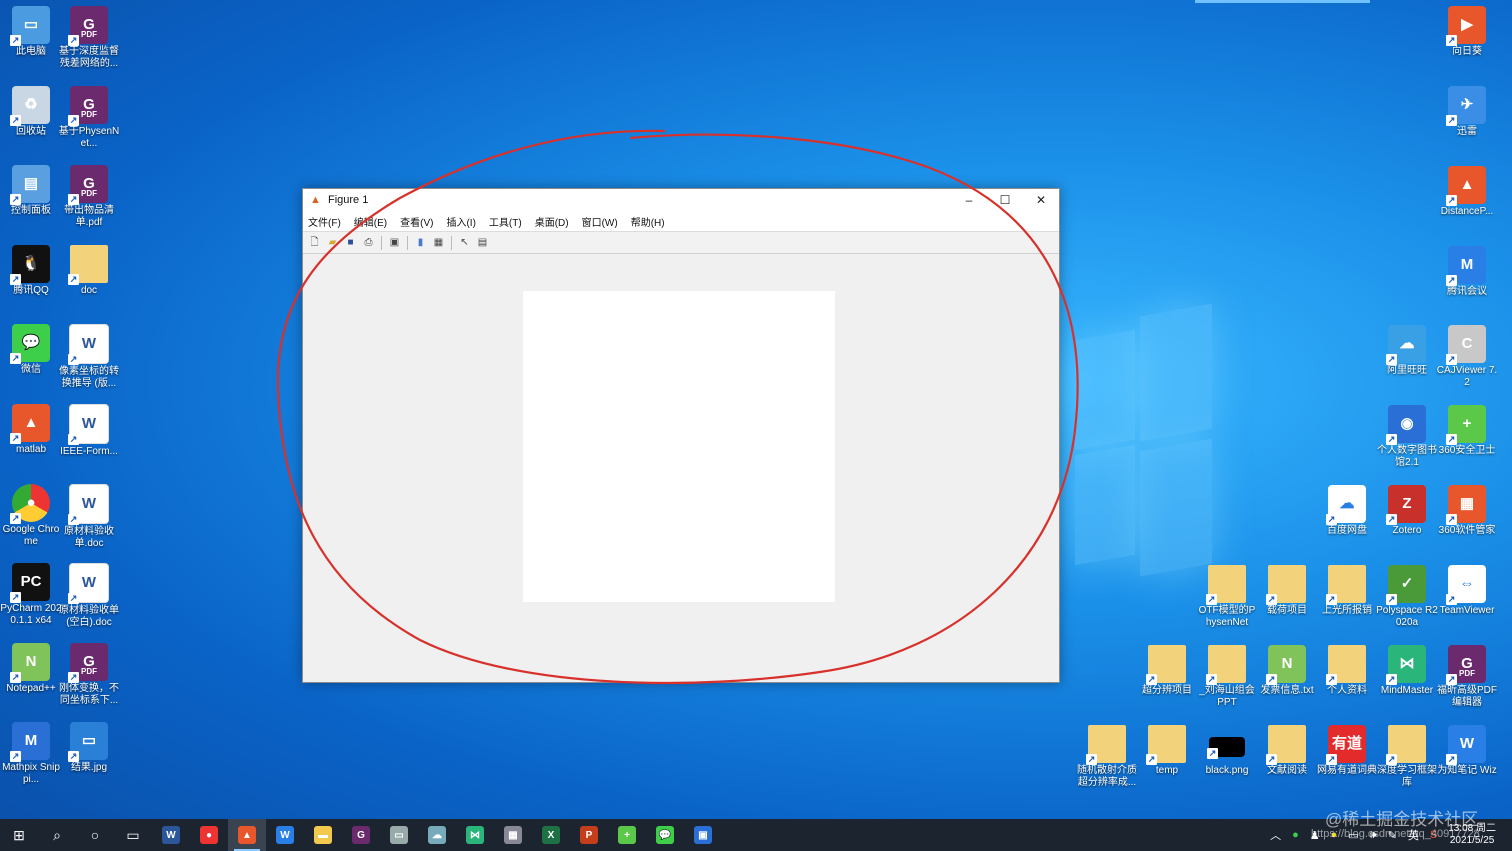  I want to click on taskbar-app-pdf: G, so click(361, 835).